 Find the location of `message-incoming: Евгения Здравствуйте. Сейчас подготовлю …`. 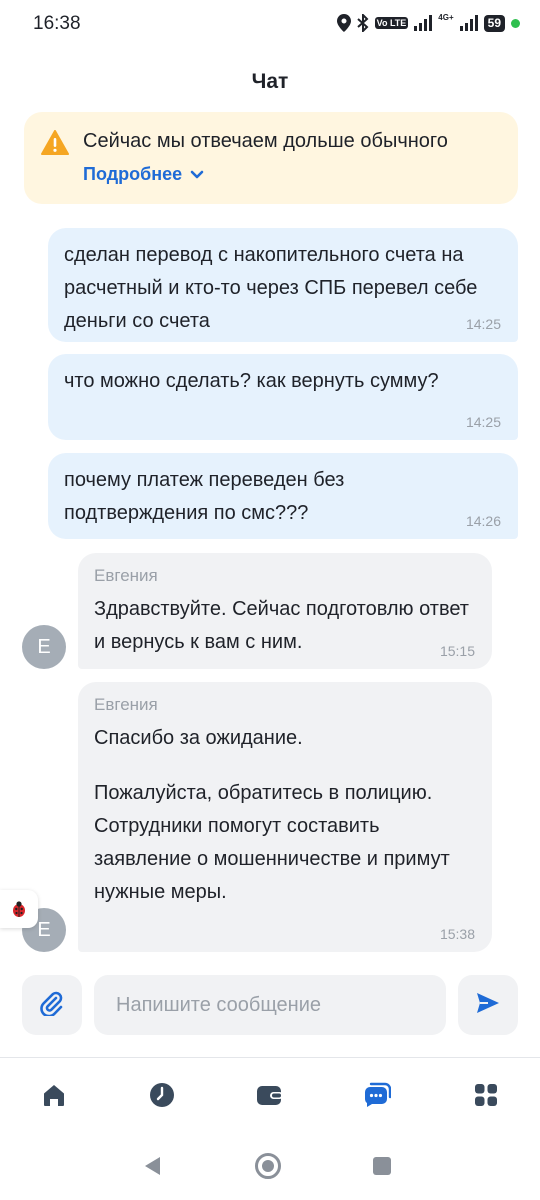

message-incoming: Евгения Здравствуйте. Сейчас подготовлю … is located at coordinates (285, 611).